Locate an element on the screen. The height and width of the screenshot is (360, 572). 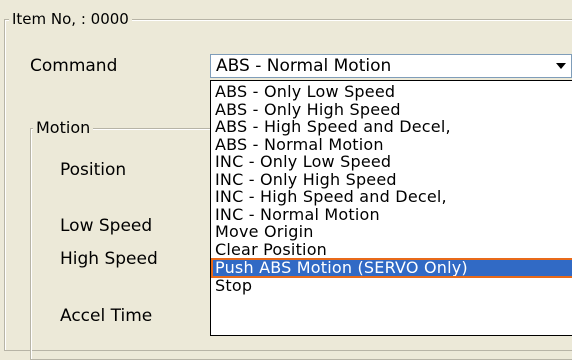
dropdown-option: Clear Position is located at coordinates (392, 250).